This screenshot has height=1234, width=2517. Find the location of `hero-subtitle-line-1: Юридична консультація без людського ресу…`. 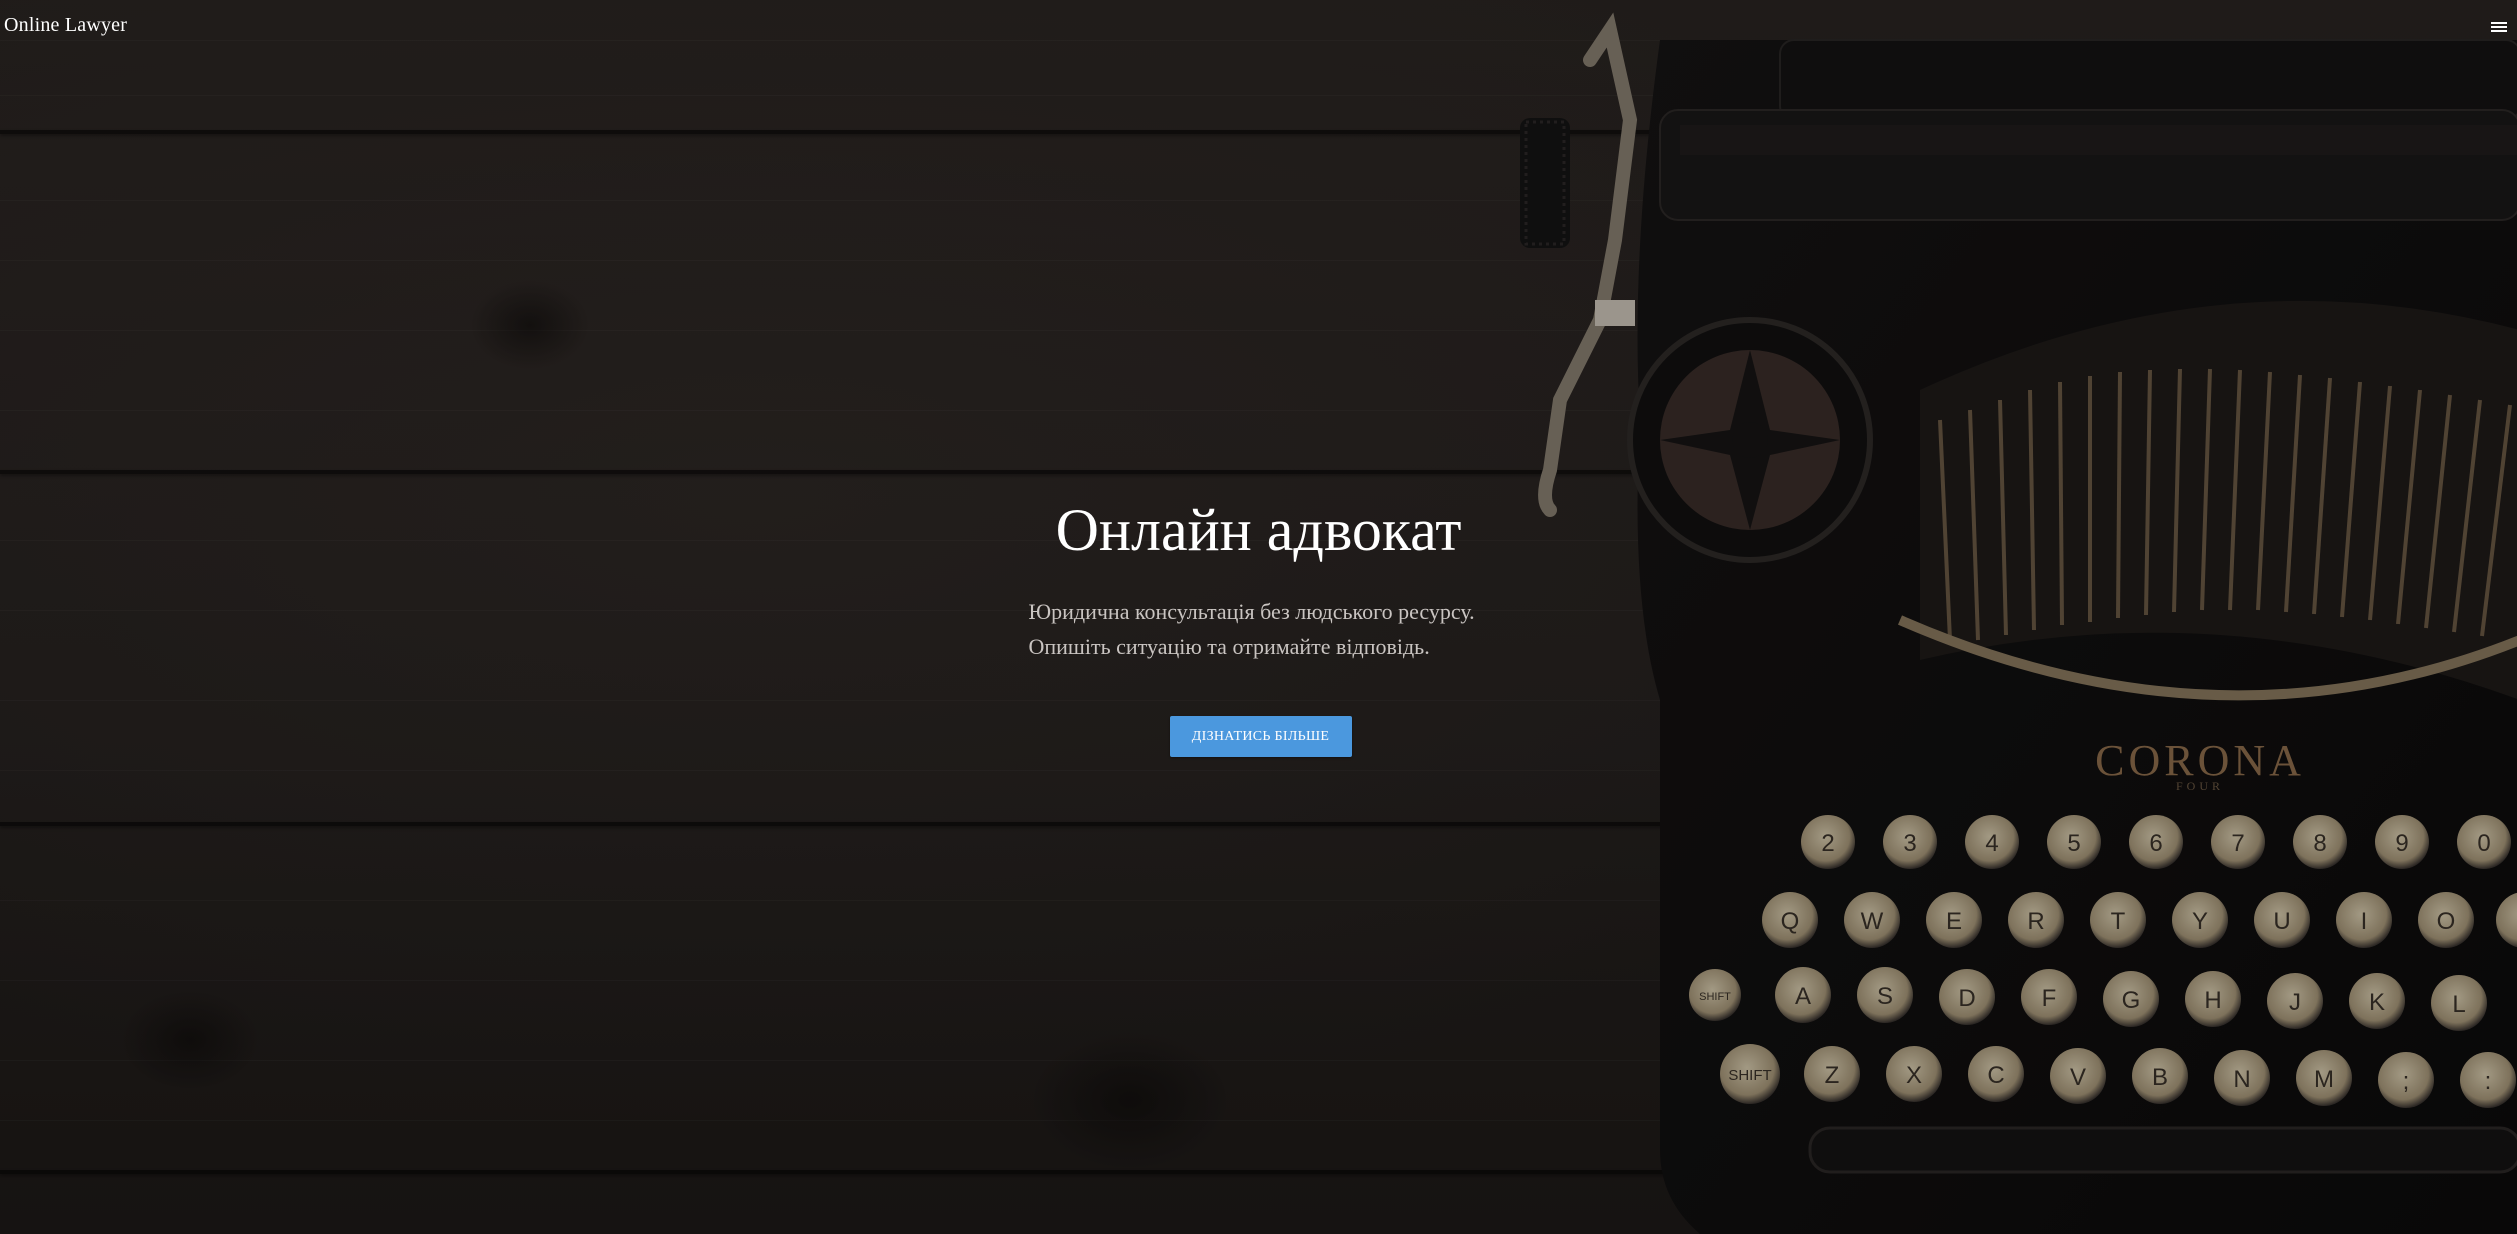

hero-subtitle-line-1: Юридична консультація без людського ресу… is located at coordinates (1251, 611).